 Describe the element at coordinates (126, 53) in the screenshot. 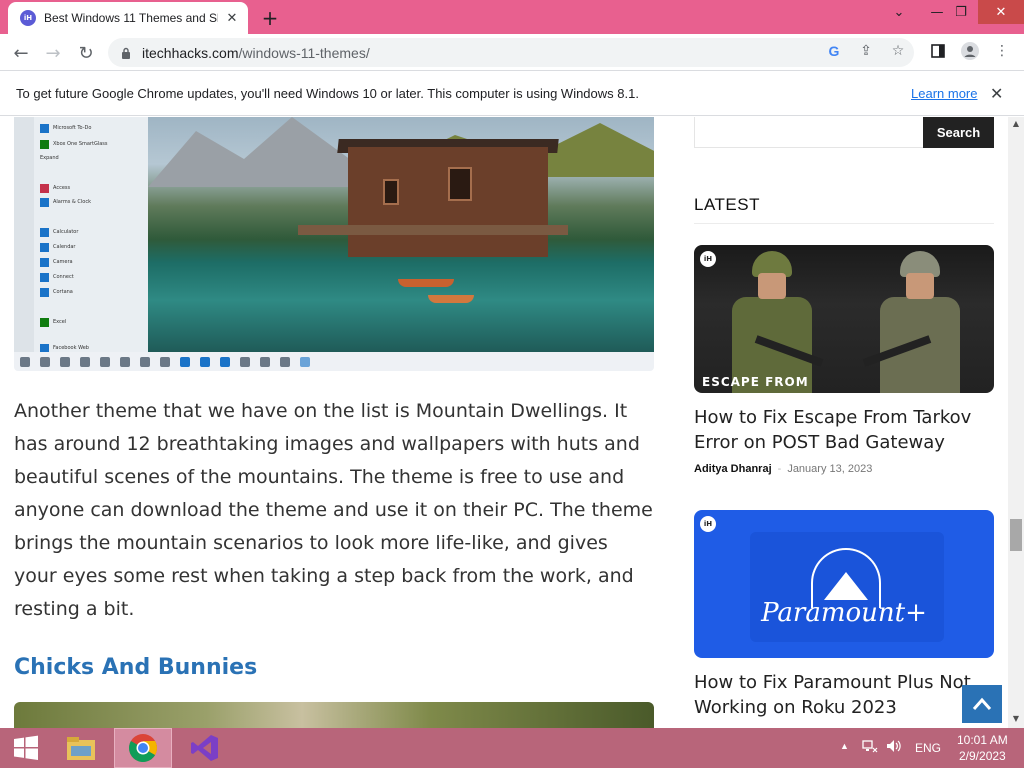

I see `lock-icon` at that location.